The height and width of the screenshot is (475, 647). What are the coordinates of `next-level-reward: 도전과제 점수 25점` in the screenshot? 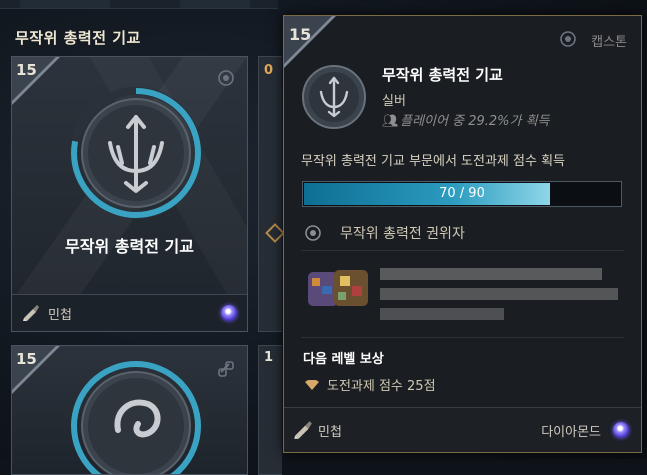 It's located at (381, 386).